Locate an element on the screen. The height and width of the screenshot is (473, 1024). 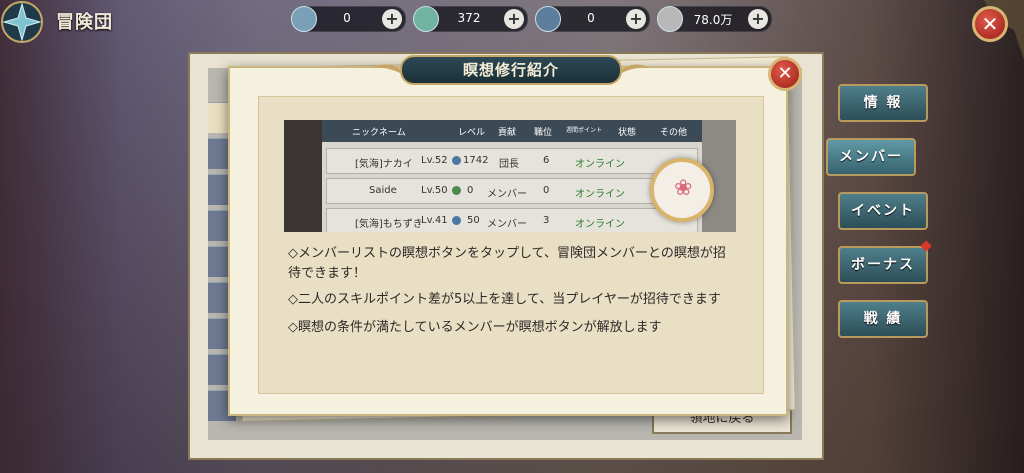
preview-header: ニックネーム レベル 貢献 職位 週間ポイント 状態 その他 is located at coordinates (512, 131).